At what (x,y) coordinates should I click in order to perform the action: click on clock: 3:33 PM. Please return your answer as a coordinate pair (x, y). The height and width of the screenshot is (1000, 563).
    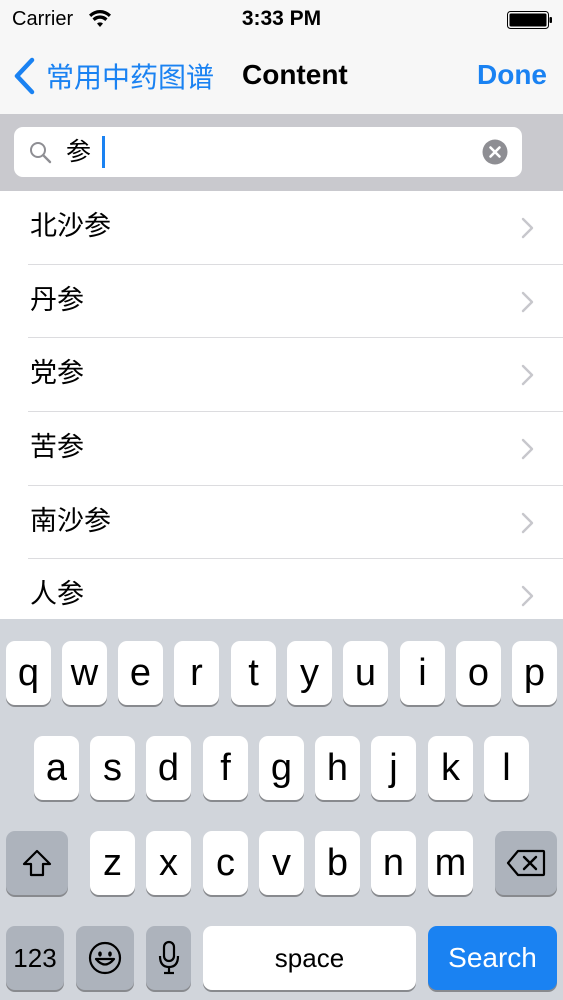
    Looking at the image, I should click on (281, 18).